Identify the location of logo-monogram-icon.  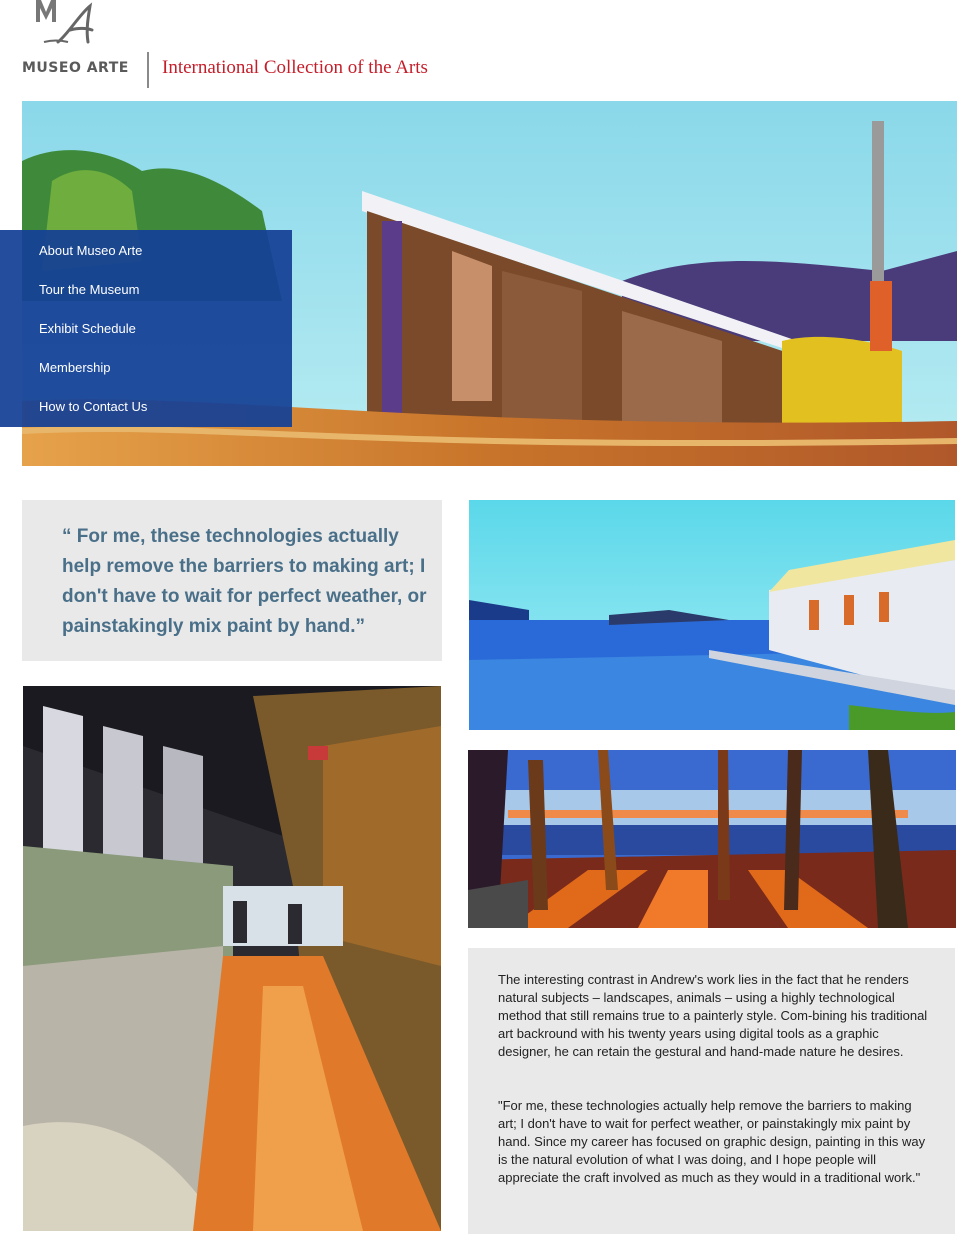
(65, 22).